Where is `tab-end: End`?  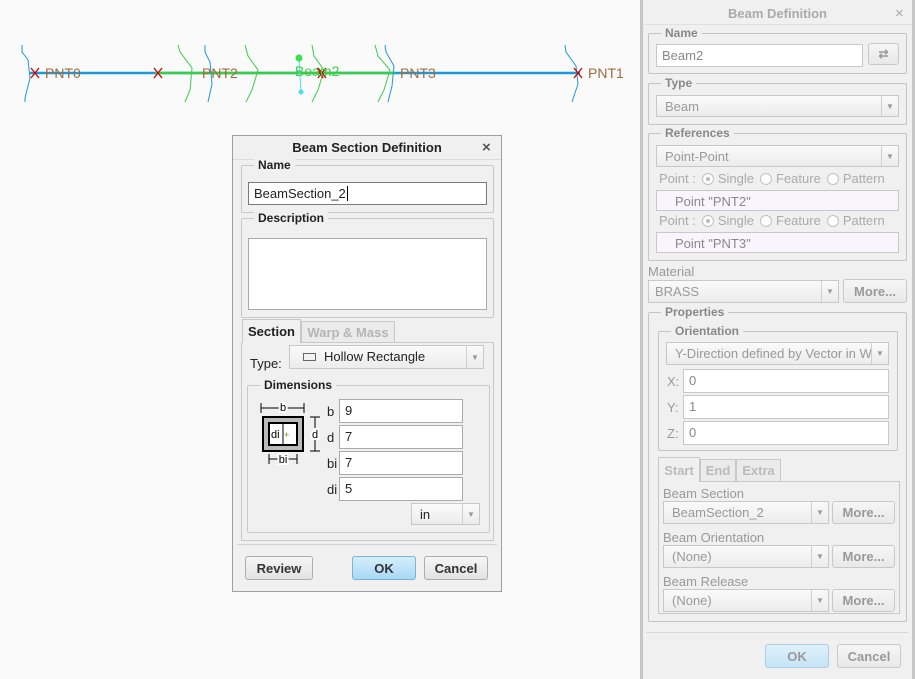
tab-end: End is located at coordinates (718, 470).